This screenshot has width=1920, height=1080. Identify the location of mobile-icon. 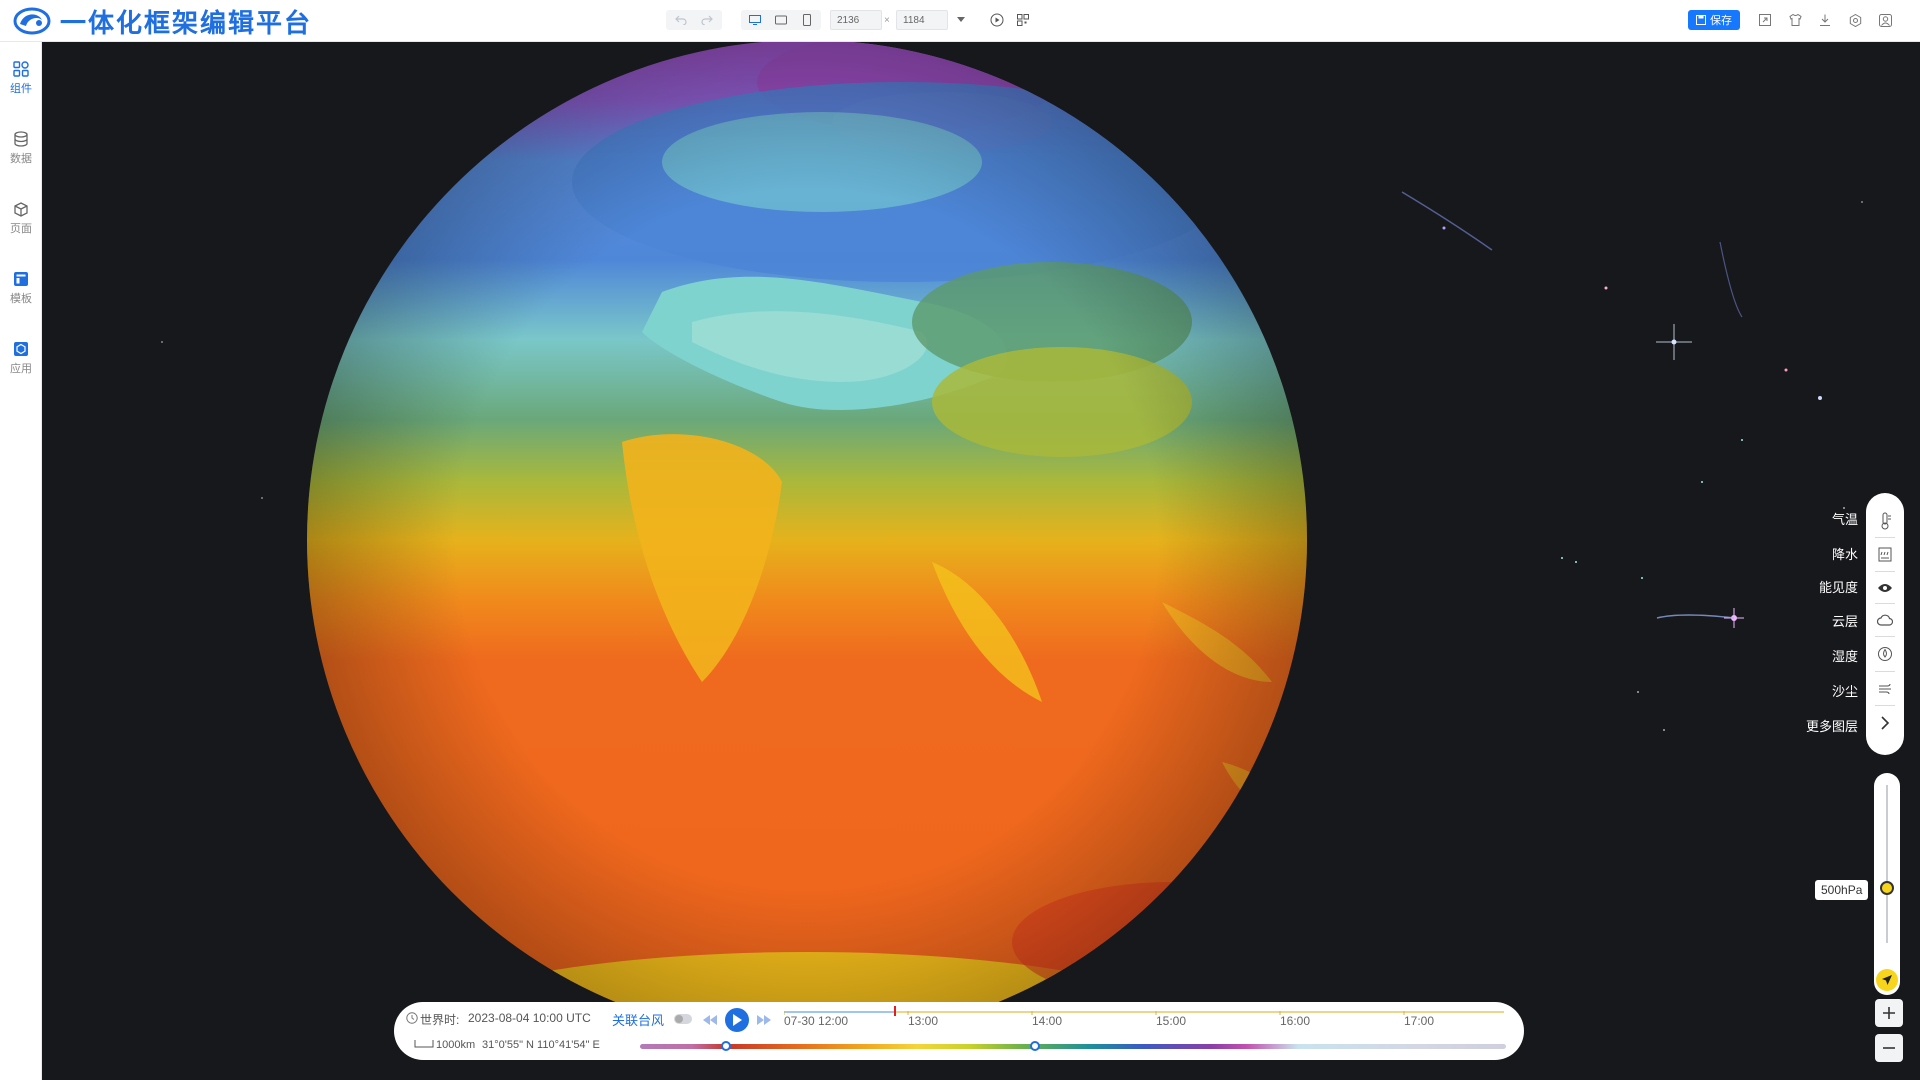
(807, 20).